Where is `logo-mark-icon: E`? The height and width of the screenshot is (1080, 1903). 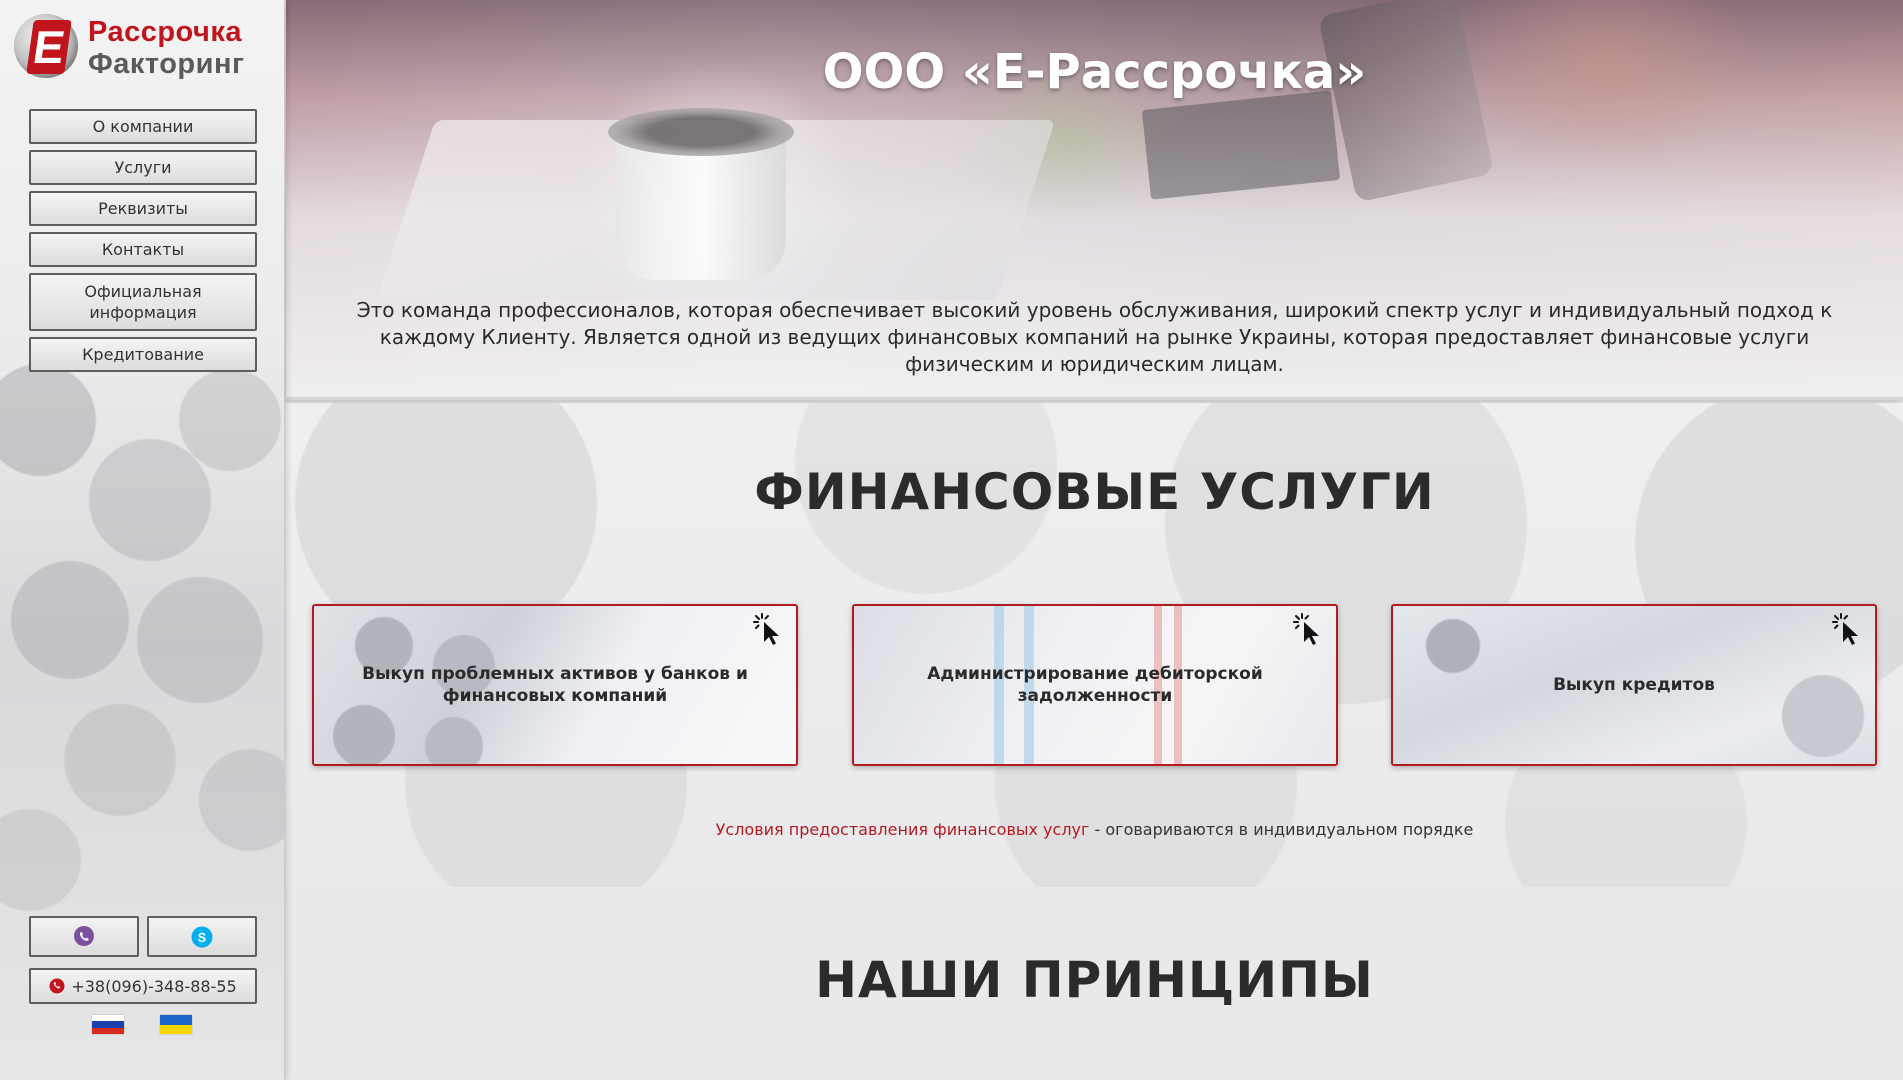
logo-mark-icon: E is located at coordinates (46, 46).